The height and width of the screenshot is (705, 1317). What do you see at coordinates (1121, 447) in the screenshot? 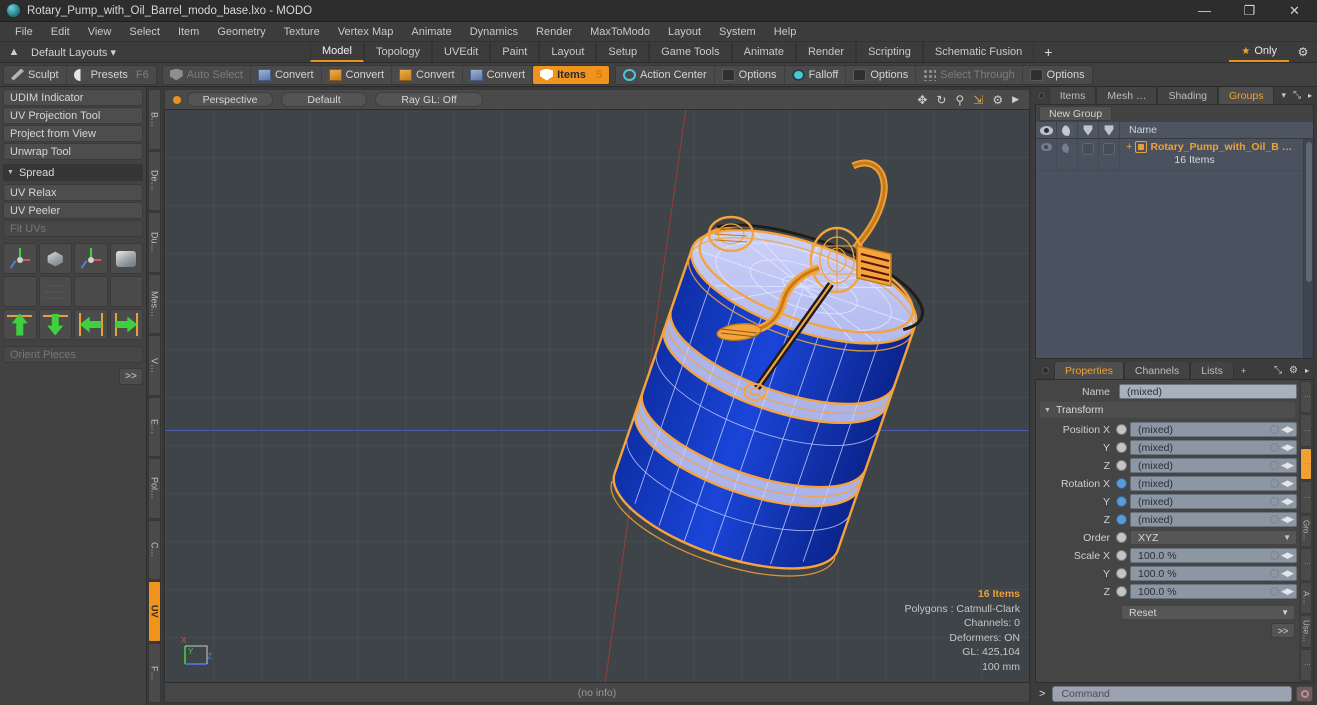
I see `transform-field-1-radio` at bounding box center [1121, 447].